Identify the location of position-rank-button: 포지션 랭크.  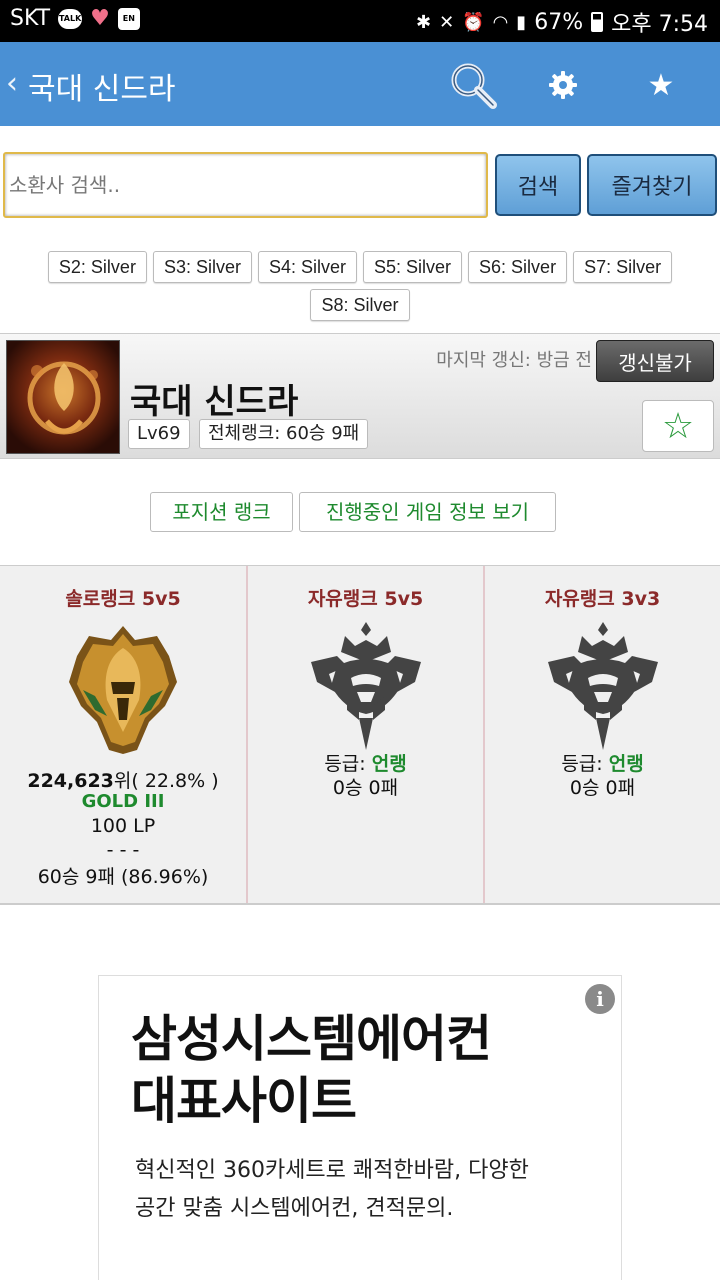
(221, 512).